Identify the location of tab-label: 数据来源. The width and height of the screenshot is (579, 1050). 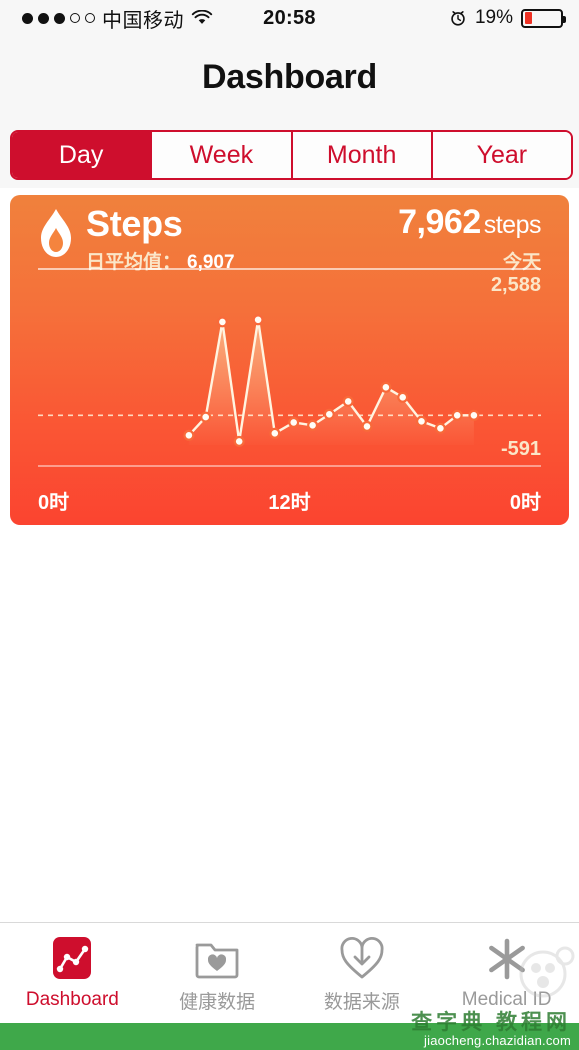
(361, 1002).